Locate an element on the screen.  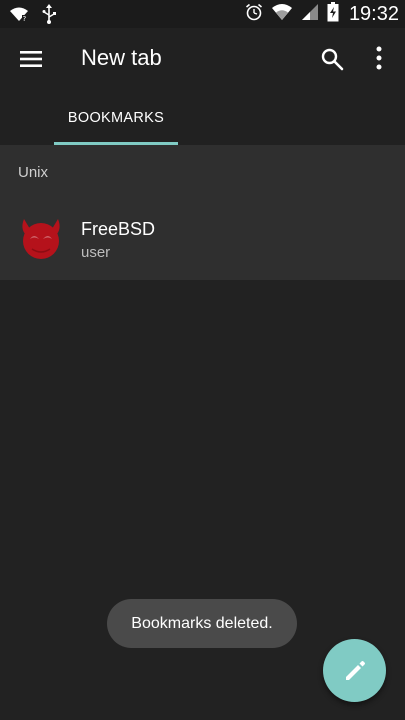
toast-message: Bookmarks deleted. is located at coordinates (202, 623).